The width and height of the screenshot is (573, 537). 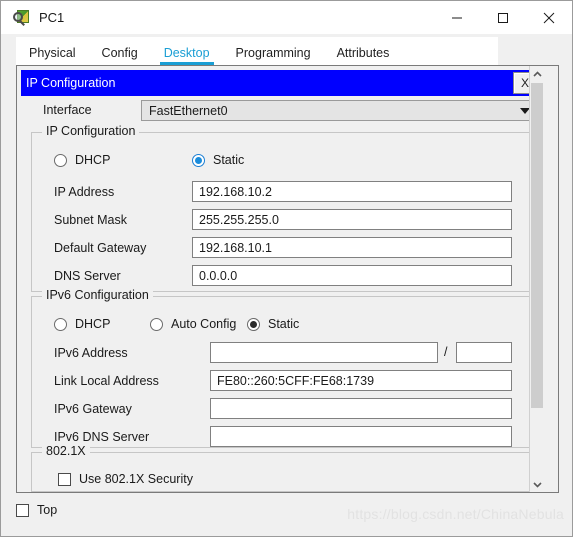 I want to click on ipv6-gateway-label: IPv6 Gateway, so click(x=93, y=409).